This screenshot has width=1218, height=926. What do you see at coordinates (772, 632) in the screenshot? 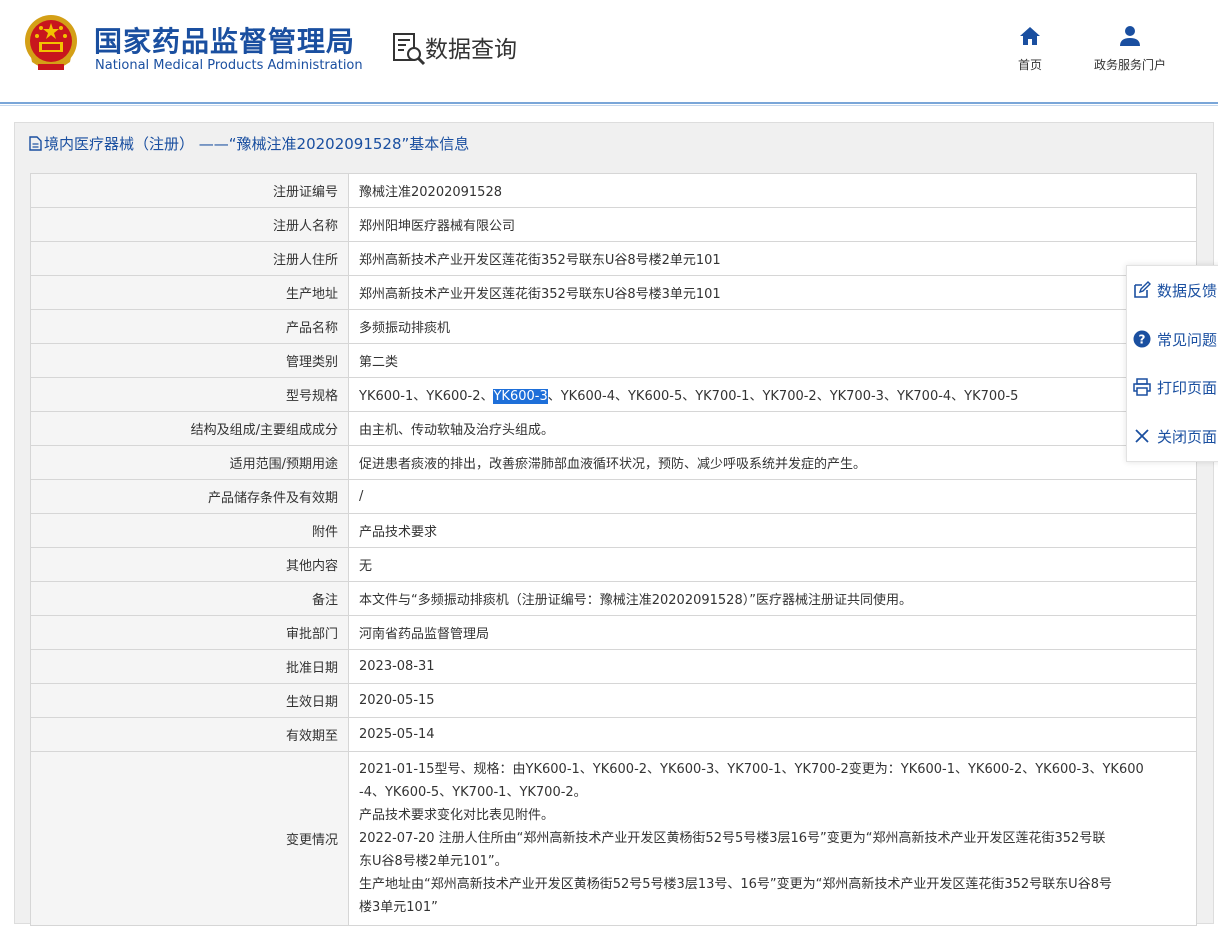
I see `row-value: 河南省药品监督管理局` at bounding box center [772, 632].